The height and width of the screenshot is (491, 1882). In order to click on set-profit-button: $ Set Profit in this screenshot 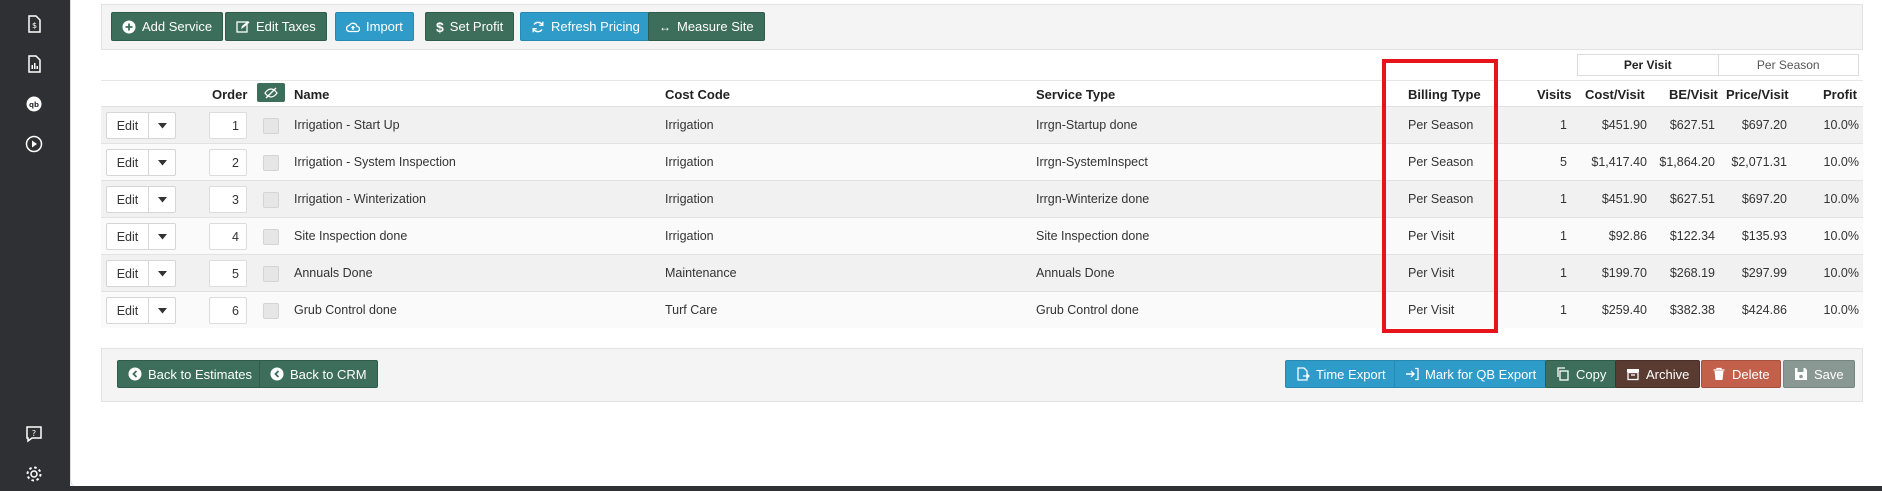, I will do `click(470, 26)`.